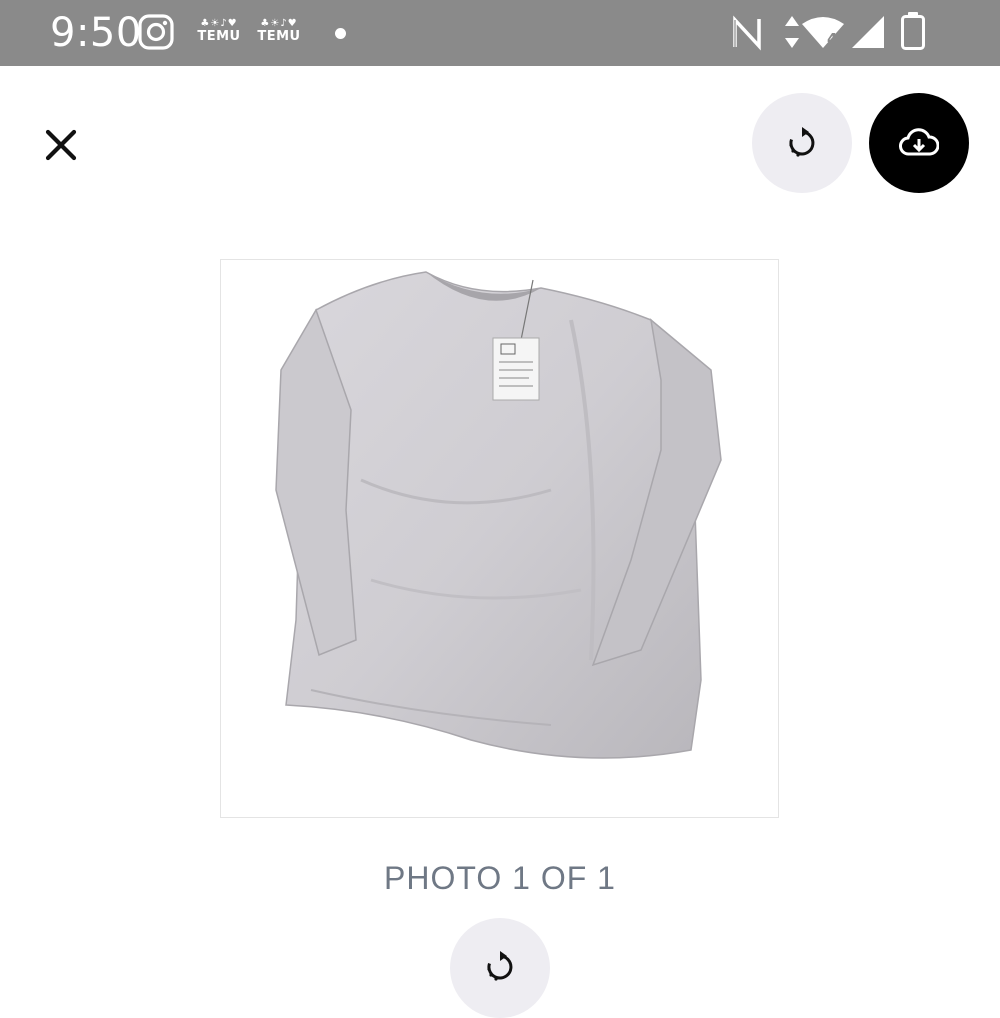 Image resolution: width=1000 pixels, height=1018 pixels. Describe the element at coordinates (156, 32) in the screenshot. I see `instagram-icon` at that location.